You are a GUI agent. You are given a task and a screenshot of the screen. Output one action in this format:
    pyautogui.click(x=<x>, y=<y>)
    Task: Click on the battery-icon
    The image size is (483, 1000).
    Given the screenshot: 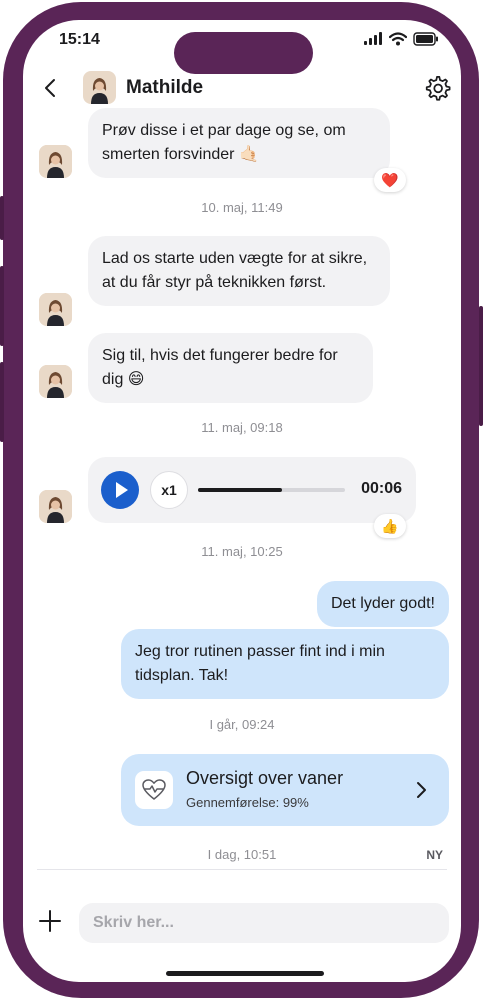 What is the action you would take?
    pyautogui.click(x=425, y=39)
    